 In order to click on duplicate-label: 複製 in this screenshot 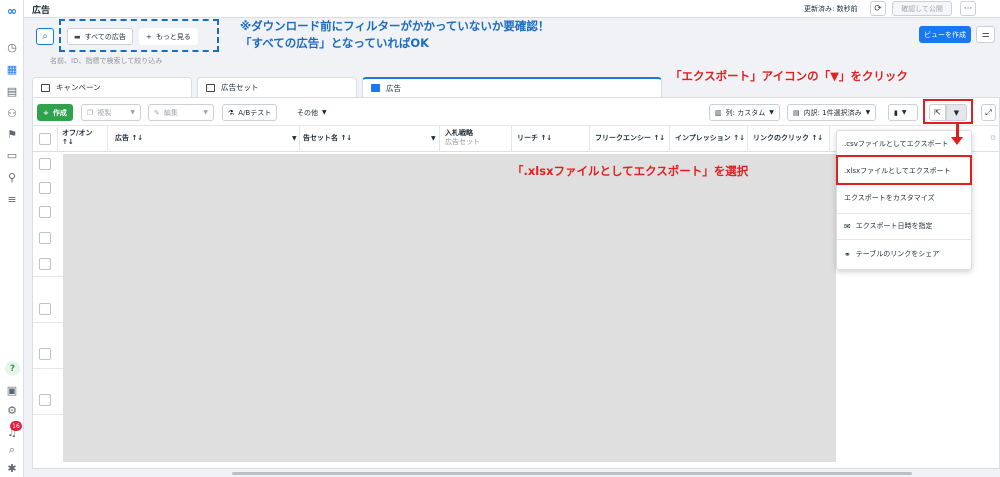, I will do `click(104, 112)`.